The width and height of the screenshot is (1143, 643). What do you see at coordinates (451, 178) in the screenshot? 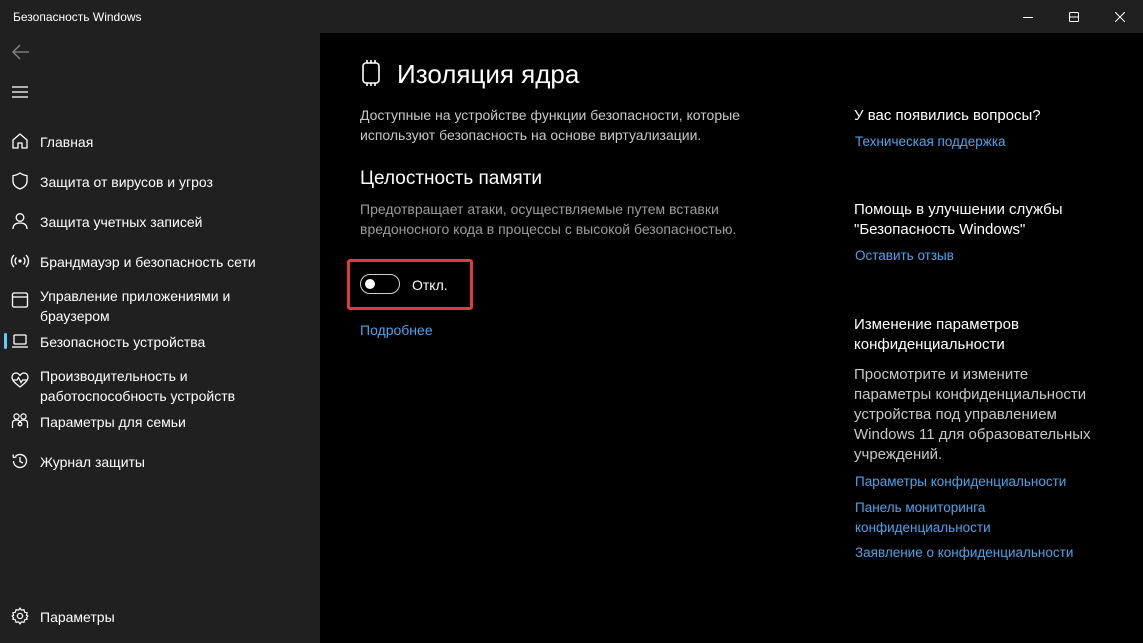
I see `section-title: Целостность памяти` at bounding box center [451, 178].